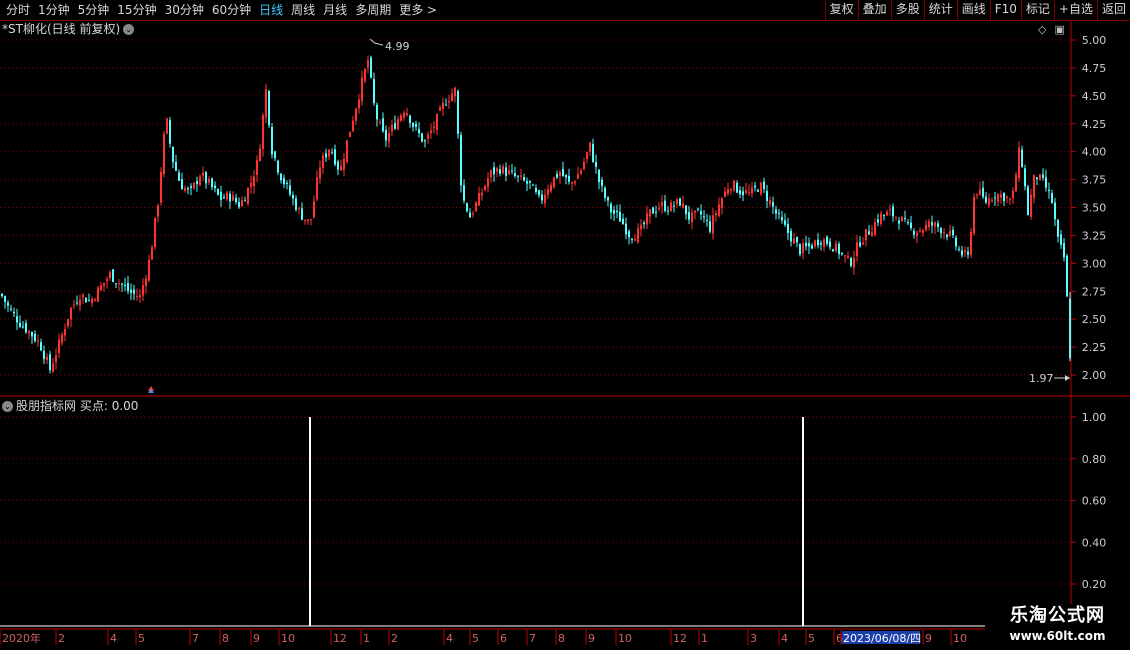 This screenshot has width=1130, height=650. What do you see at coordinates (1094, 124) in the screenshot?
I see `price-tick-label: 4.25` at bounding box center [1094, 124].